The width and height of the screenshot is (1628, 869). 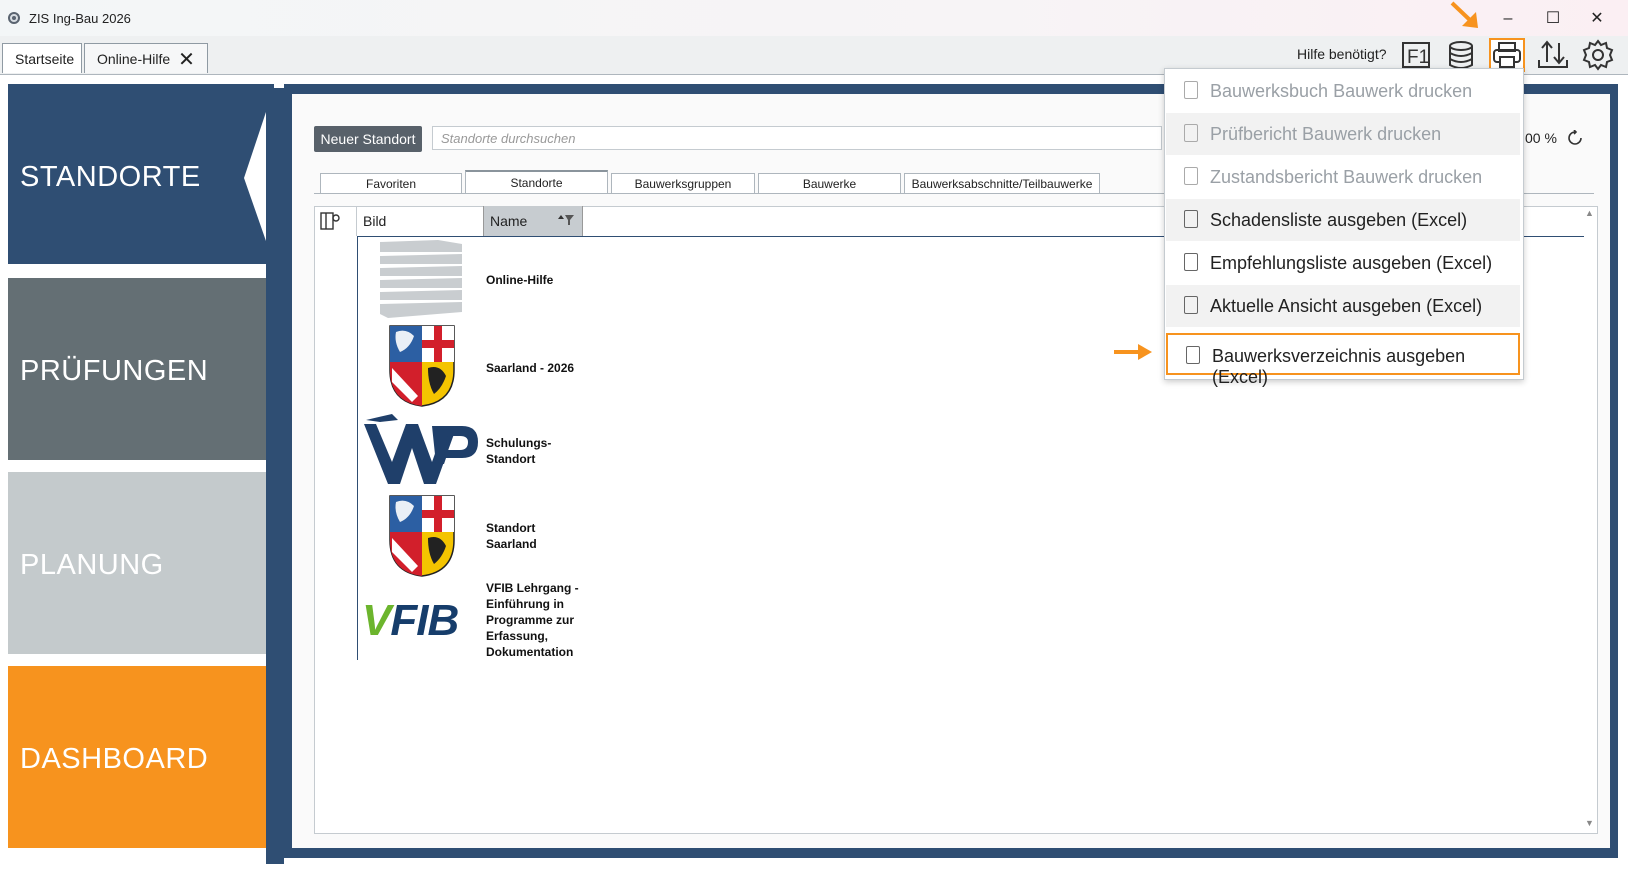 I want to click on maximize-button: ☐, so click(x=1553, y=19).